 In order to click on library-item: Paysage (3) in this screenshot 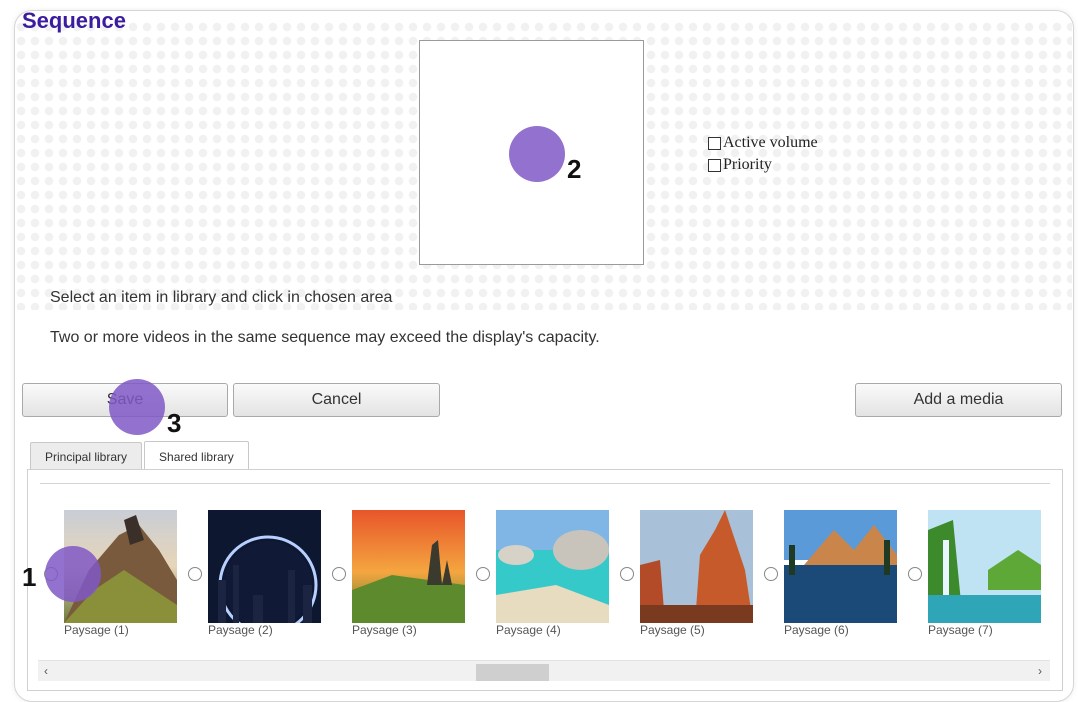, I will do `click(398, 573)`.